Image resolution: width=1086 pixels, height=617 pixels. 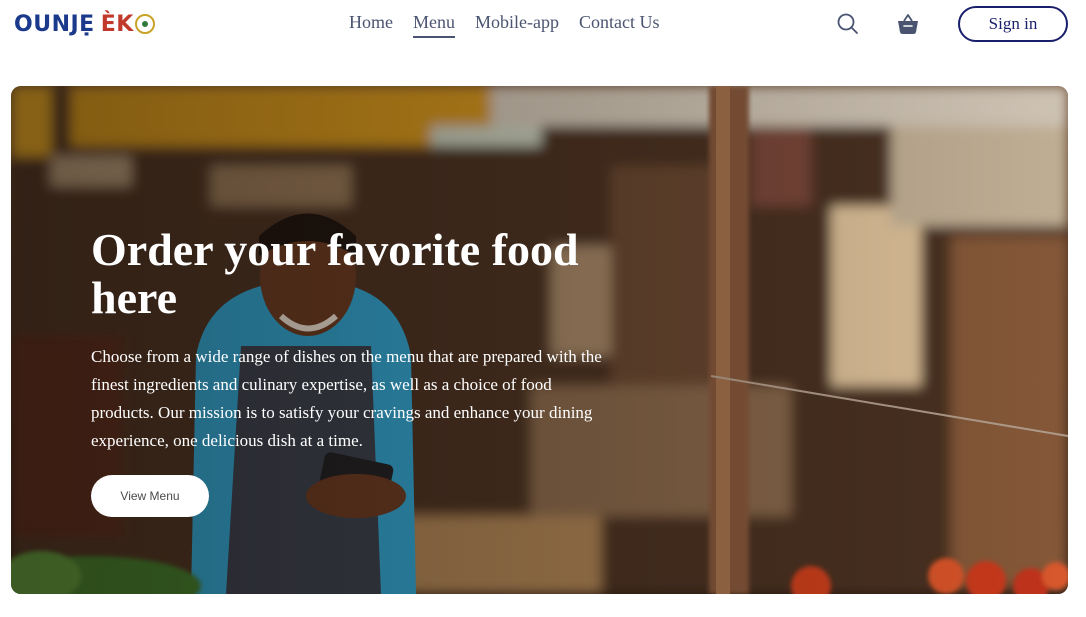 What do you see at coordinates (908, 24) in the screenshot?
I see `basket-icon` at bounding box center [908, 24].